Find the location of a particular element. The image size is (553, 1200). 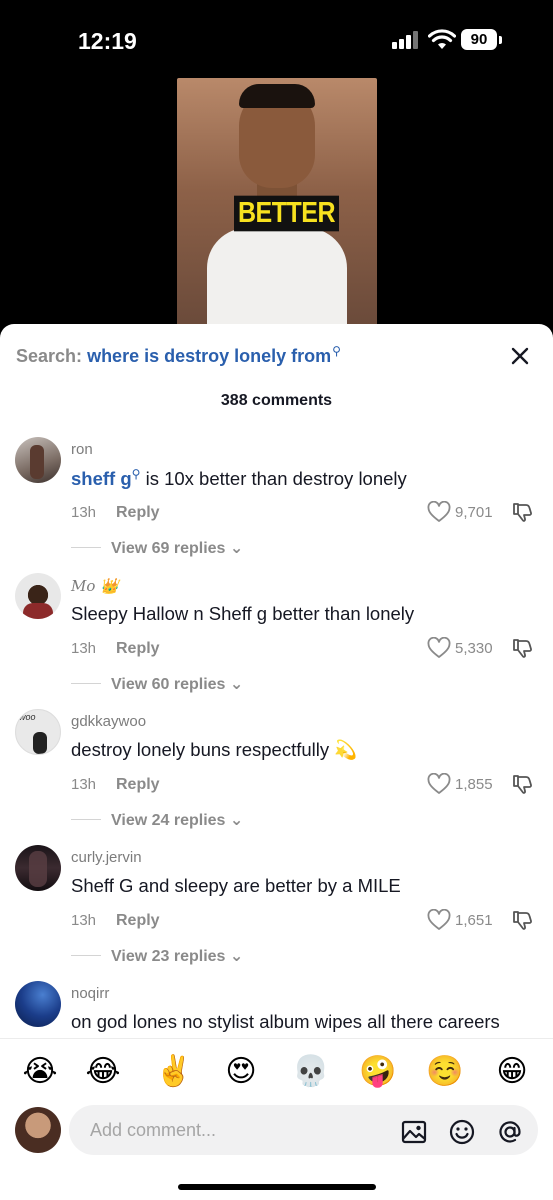

battery-tip is located at coordinates (500, 40).